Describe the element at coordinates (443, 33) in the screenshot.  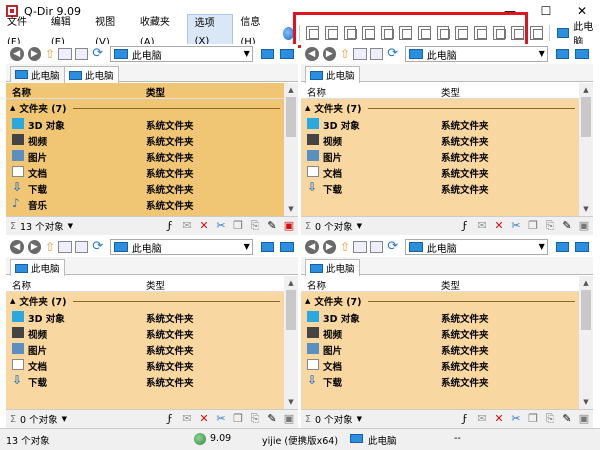
I see `layout-7-icon` at that location.